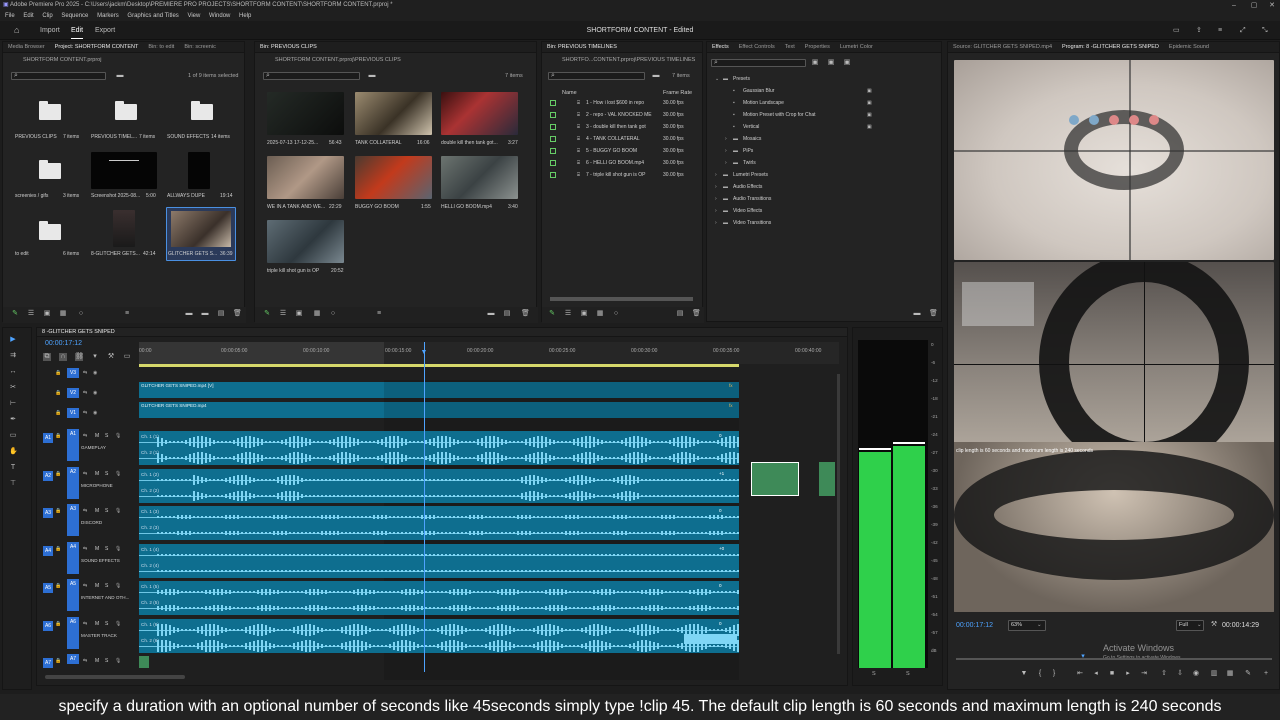 This screenshot has width=1280, height=720. I want to click on settings-icon: ✎, so click(1248, 674).